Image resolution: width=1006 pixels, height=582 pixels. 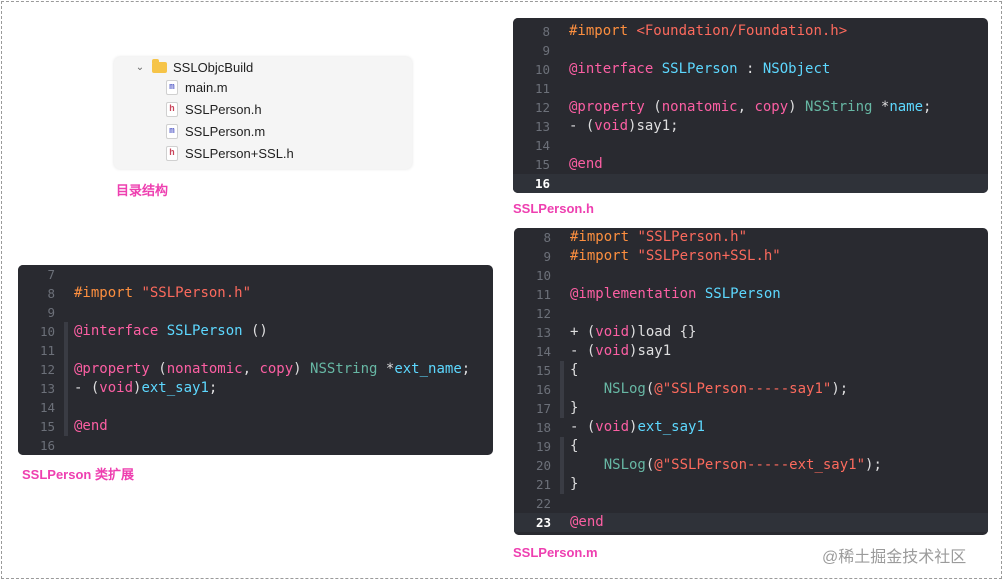 I want to click on code-line: 16 NSLog(@"SSLPerson-----say1");, so click(x=751, y=389).